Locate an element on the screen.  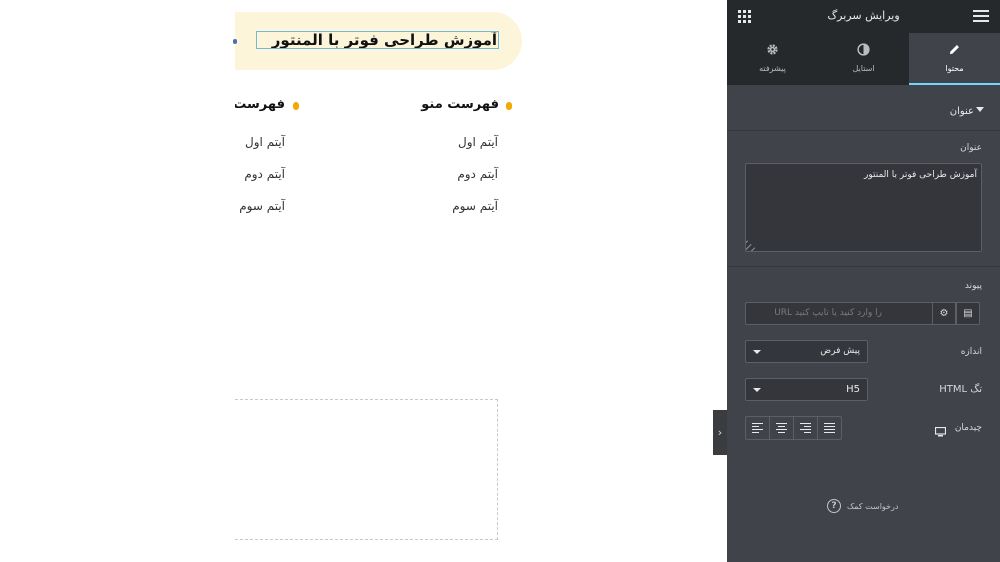
panel-title: ویرایش سربرگ is located at coordinates (863, 15).